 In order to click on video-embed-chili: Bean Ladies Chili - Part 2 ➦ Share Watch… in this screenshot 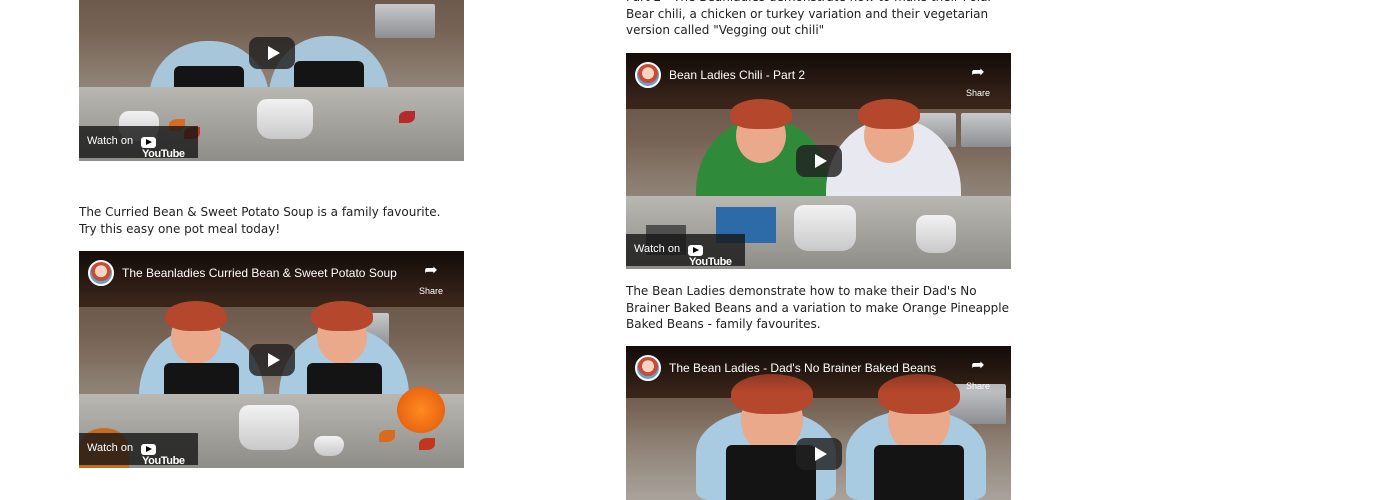, I will do `click(818, 161)`.